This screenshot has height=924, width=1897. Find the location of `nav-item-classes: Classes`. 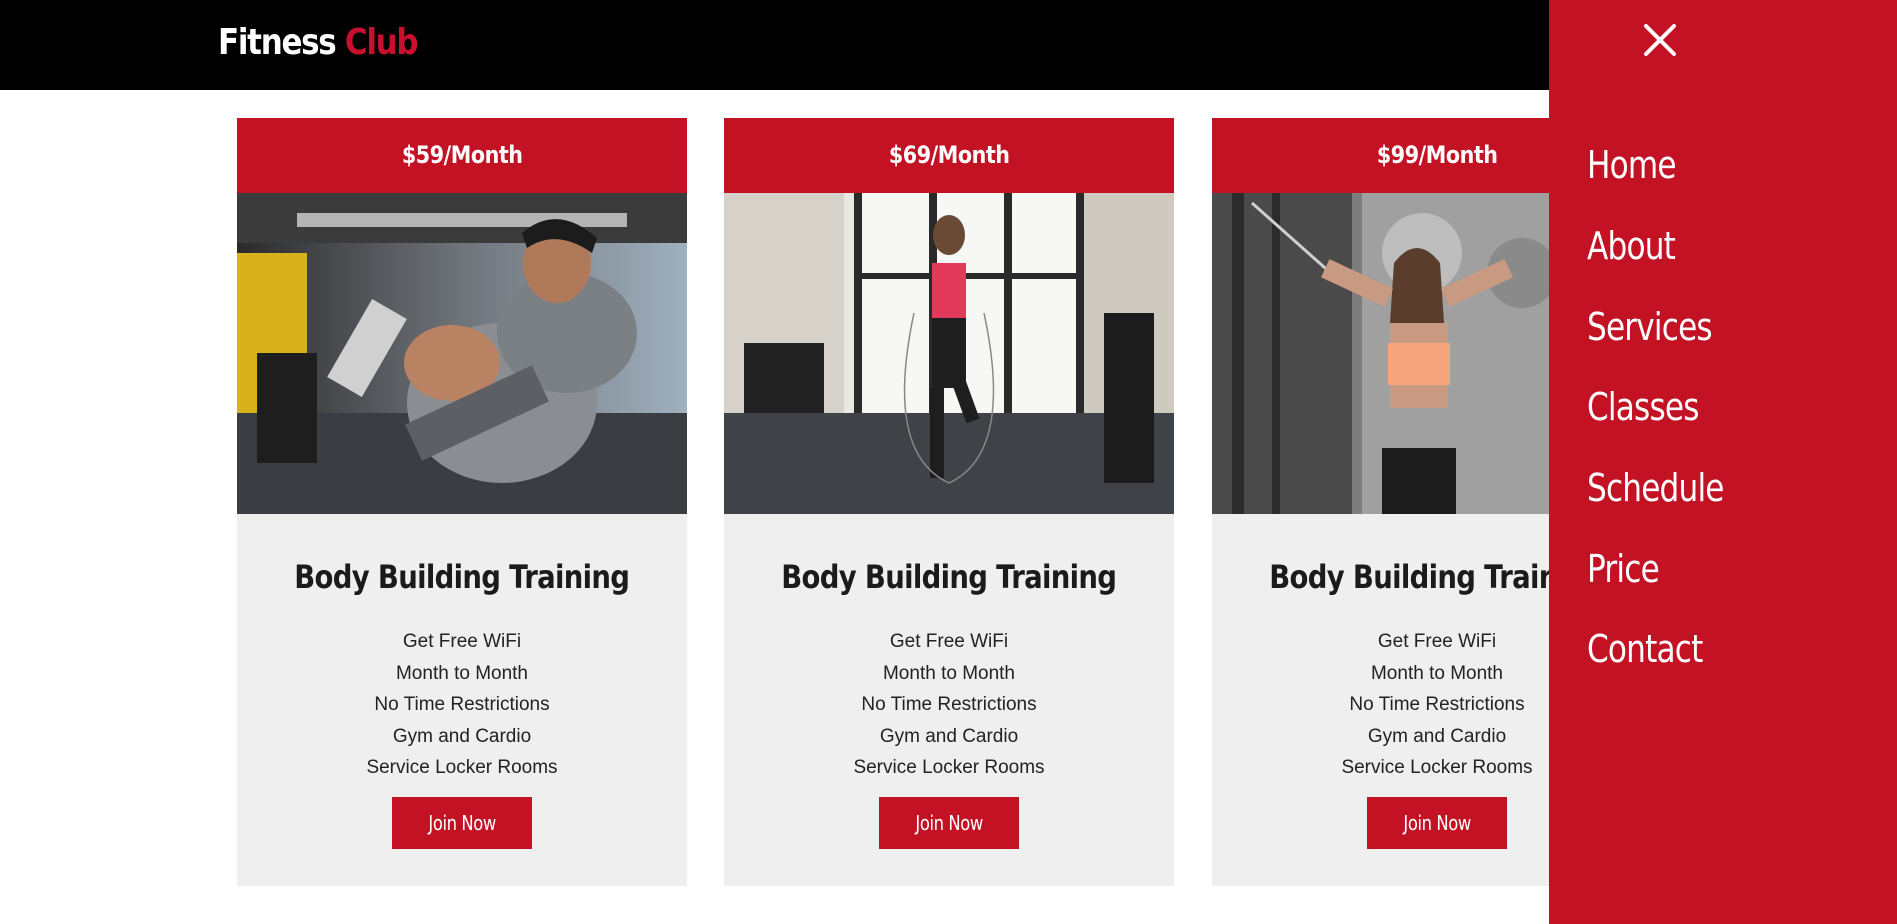

nav-item-classes: Classes is located at coordinates (1643, 407).